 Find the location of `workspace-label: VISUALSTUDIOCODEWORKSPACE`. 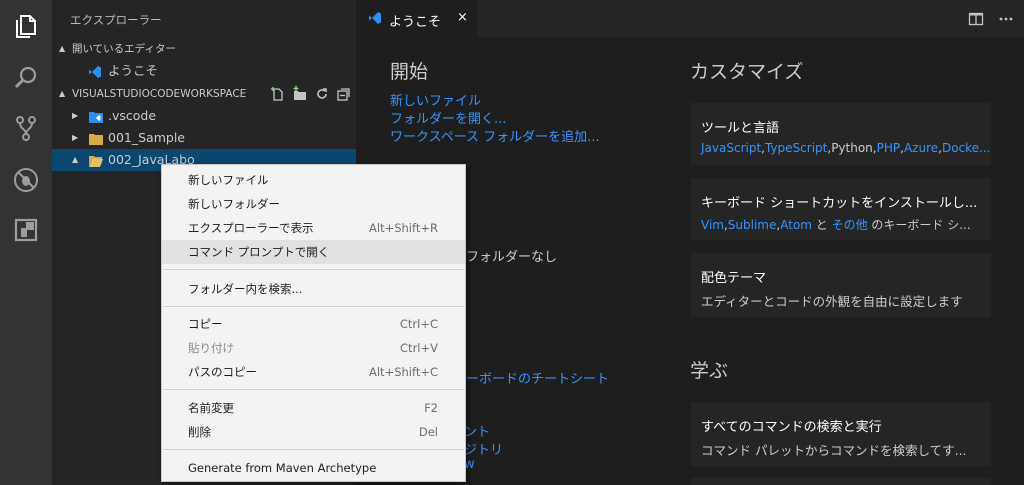

workspace-label: VISUALSTUDIOCODEWORKSPACE is located at coordinates (159, 94).